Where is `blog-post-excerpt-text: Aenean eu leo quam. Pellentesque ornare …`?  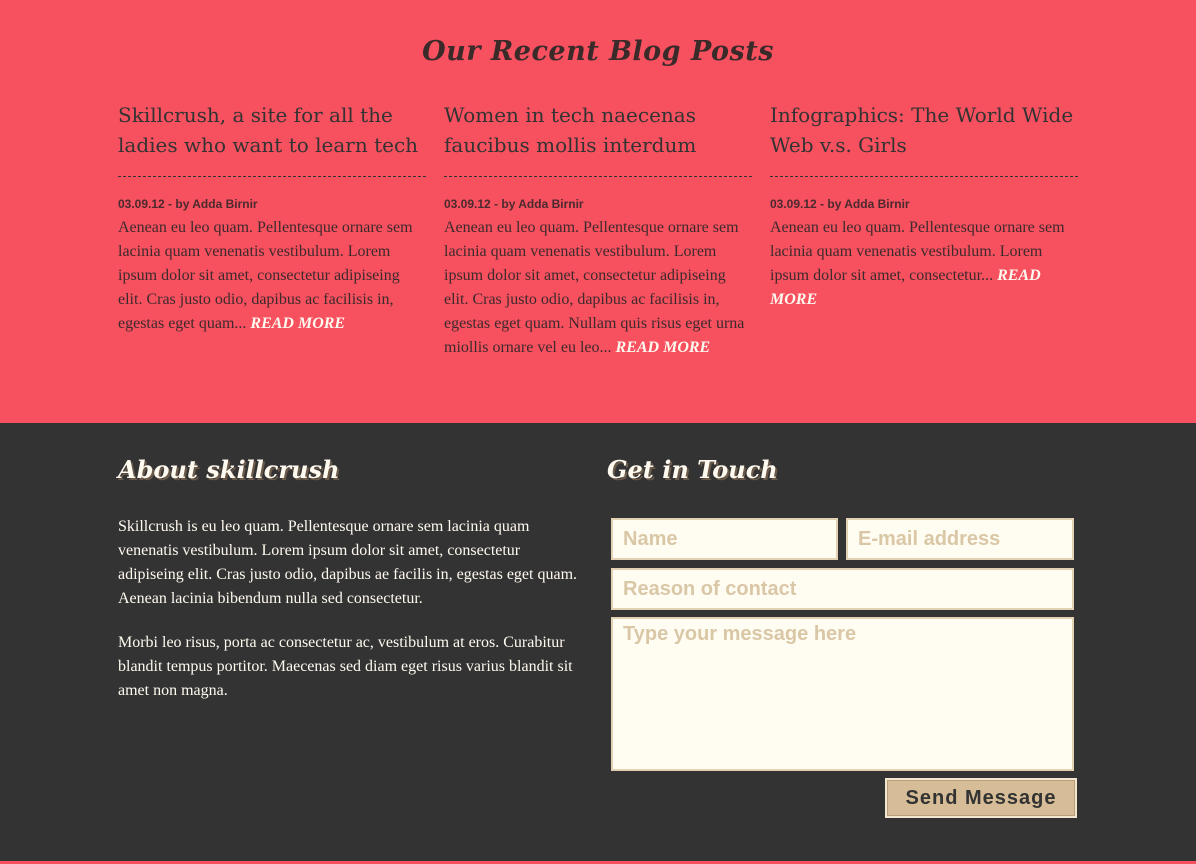
blog-post-excerpt-text: Aenean eu leo quam. Pellentesque ornare … is located at coordinates (594, 287).